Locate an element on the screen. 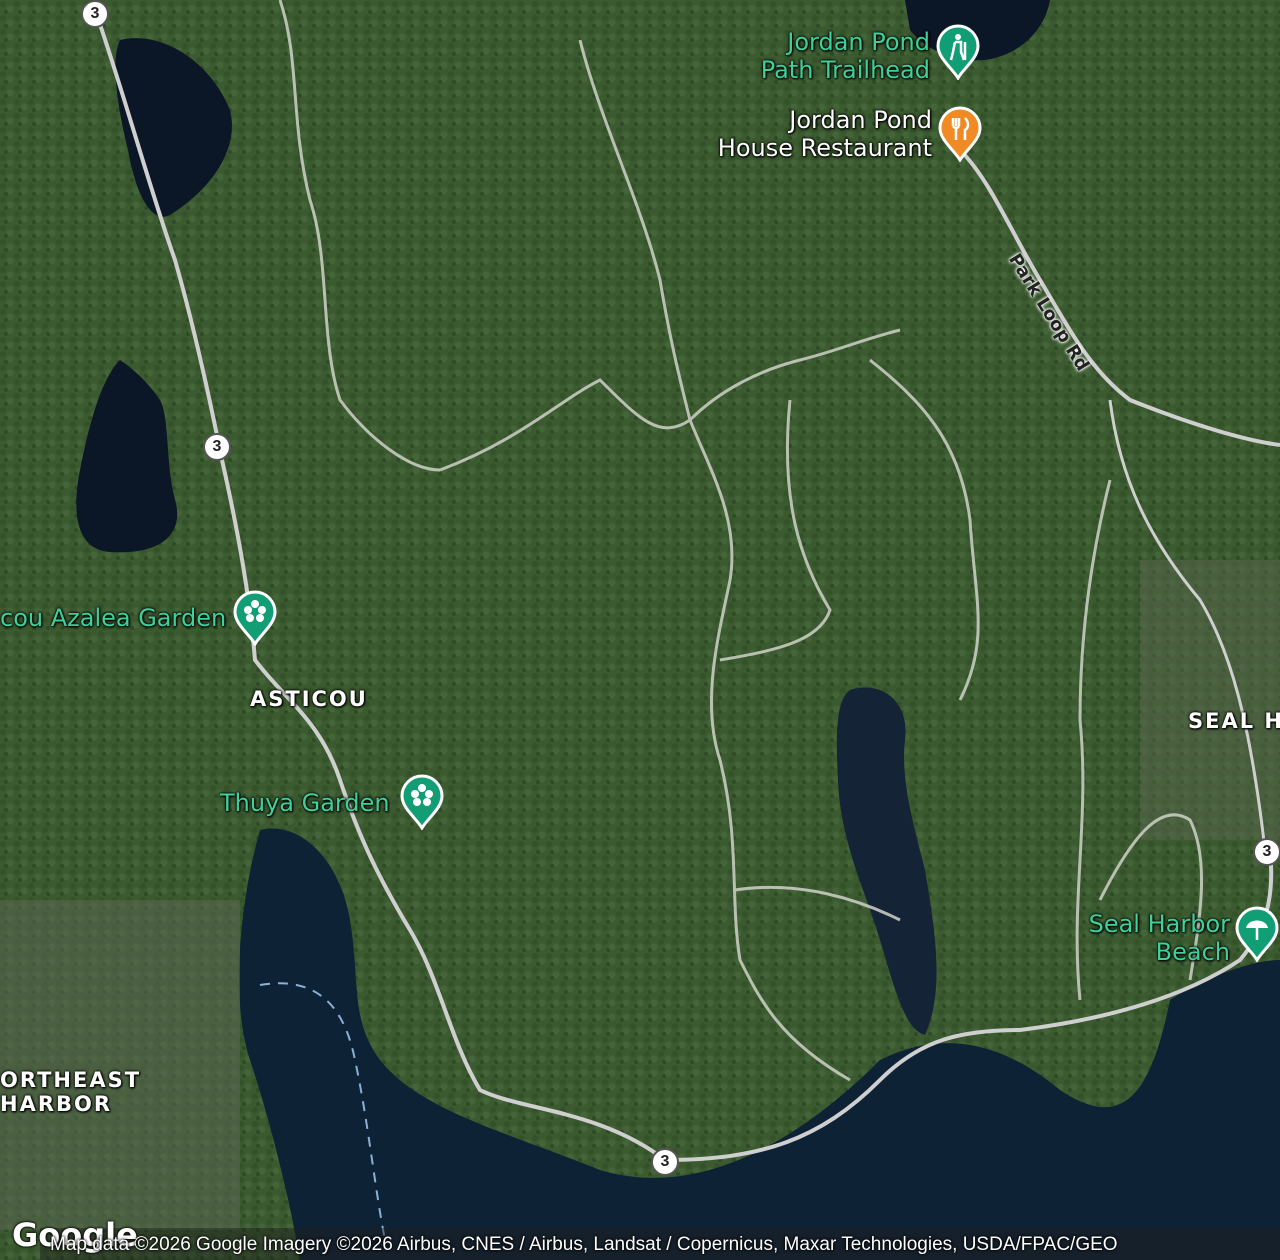 Image resolution: width=1280 pixels, height=1260 pixels. umbrella-icon is located at coordinates (1257, 934).